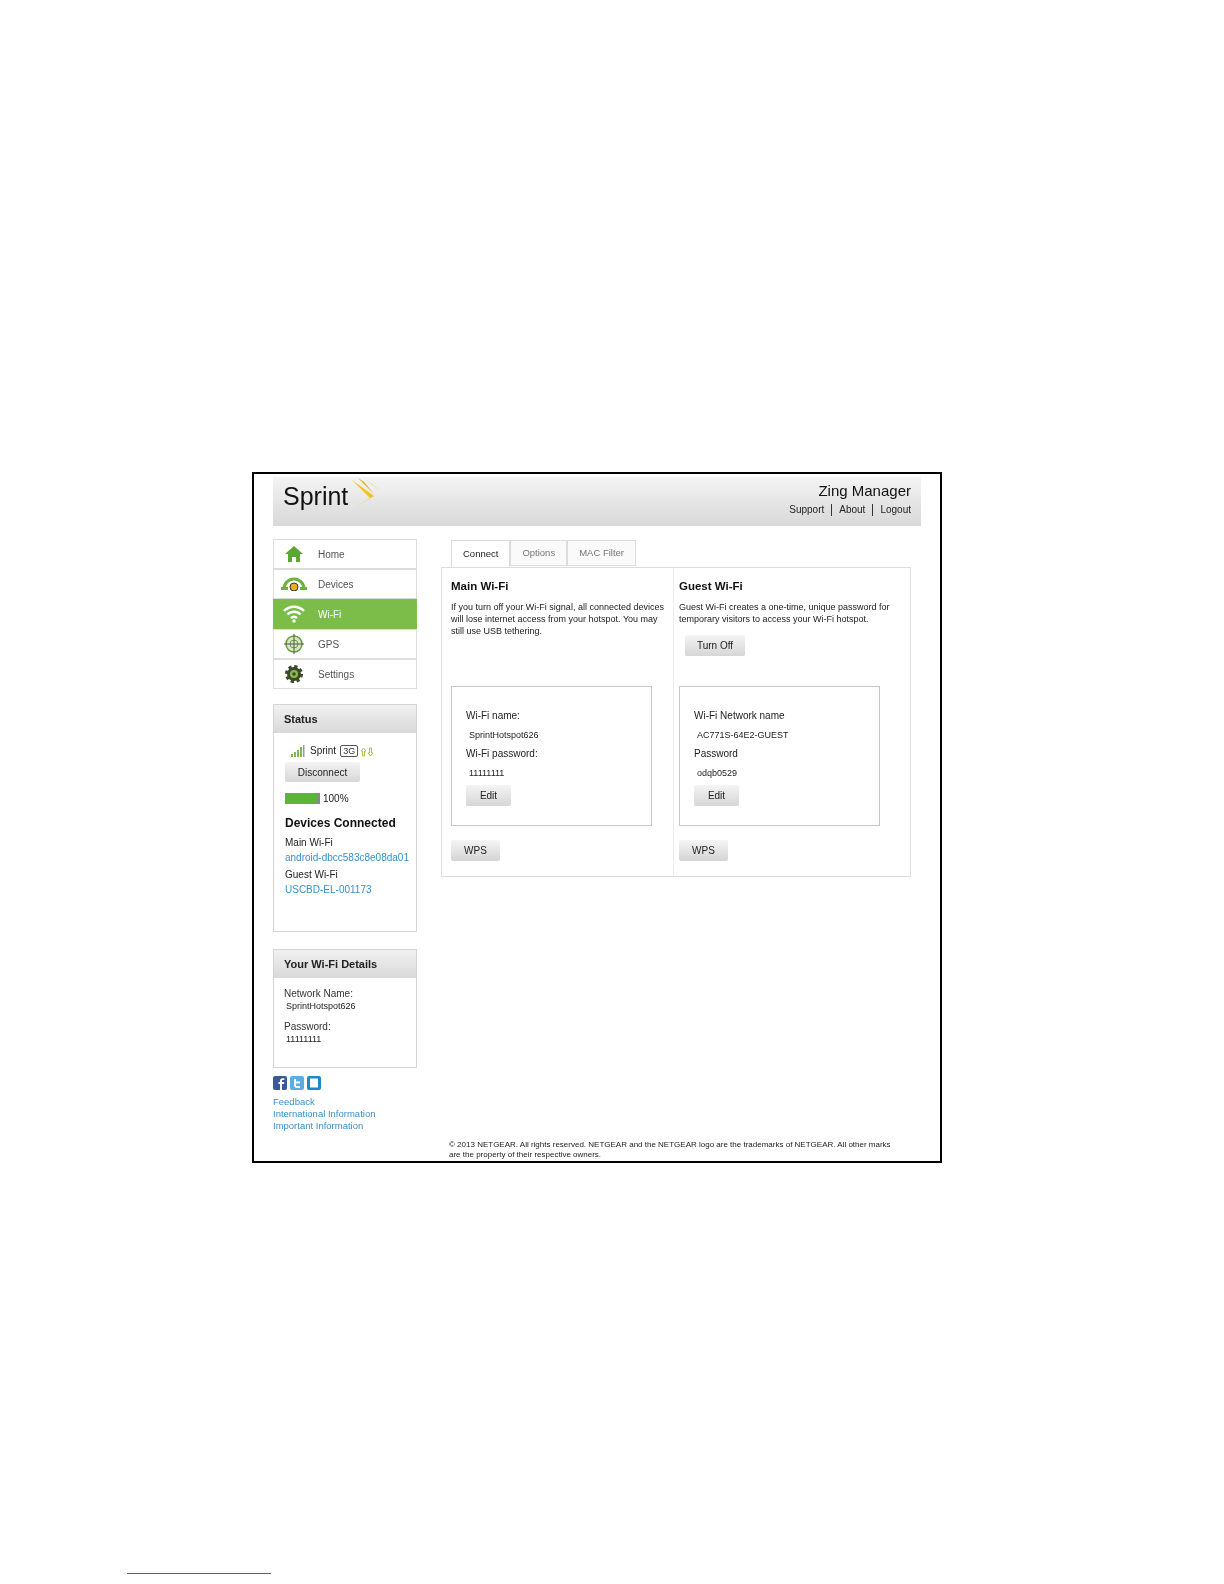  What do you see at coordinates (743, 735) in the screenshot?
I see `field-value: AC771S-64E2-GUEST` at bounding box center [743, 735].